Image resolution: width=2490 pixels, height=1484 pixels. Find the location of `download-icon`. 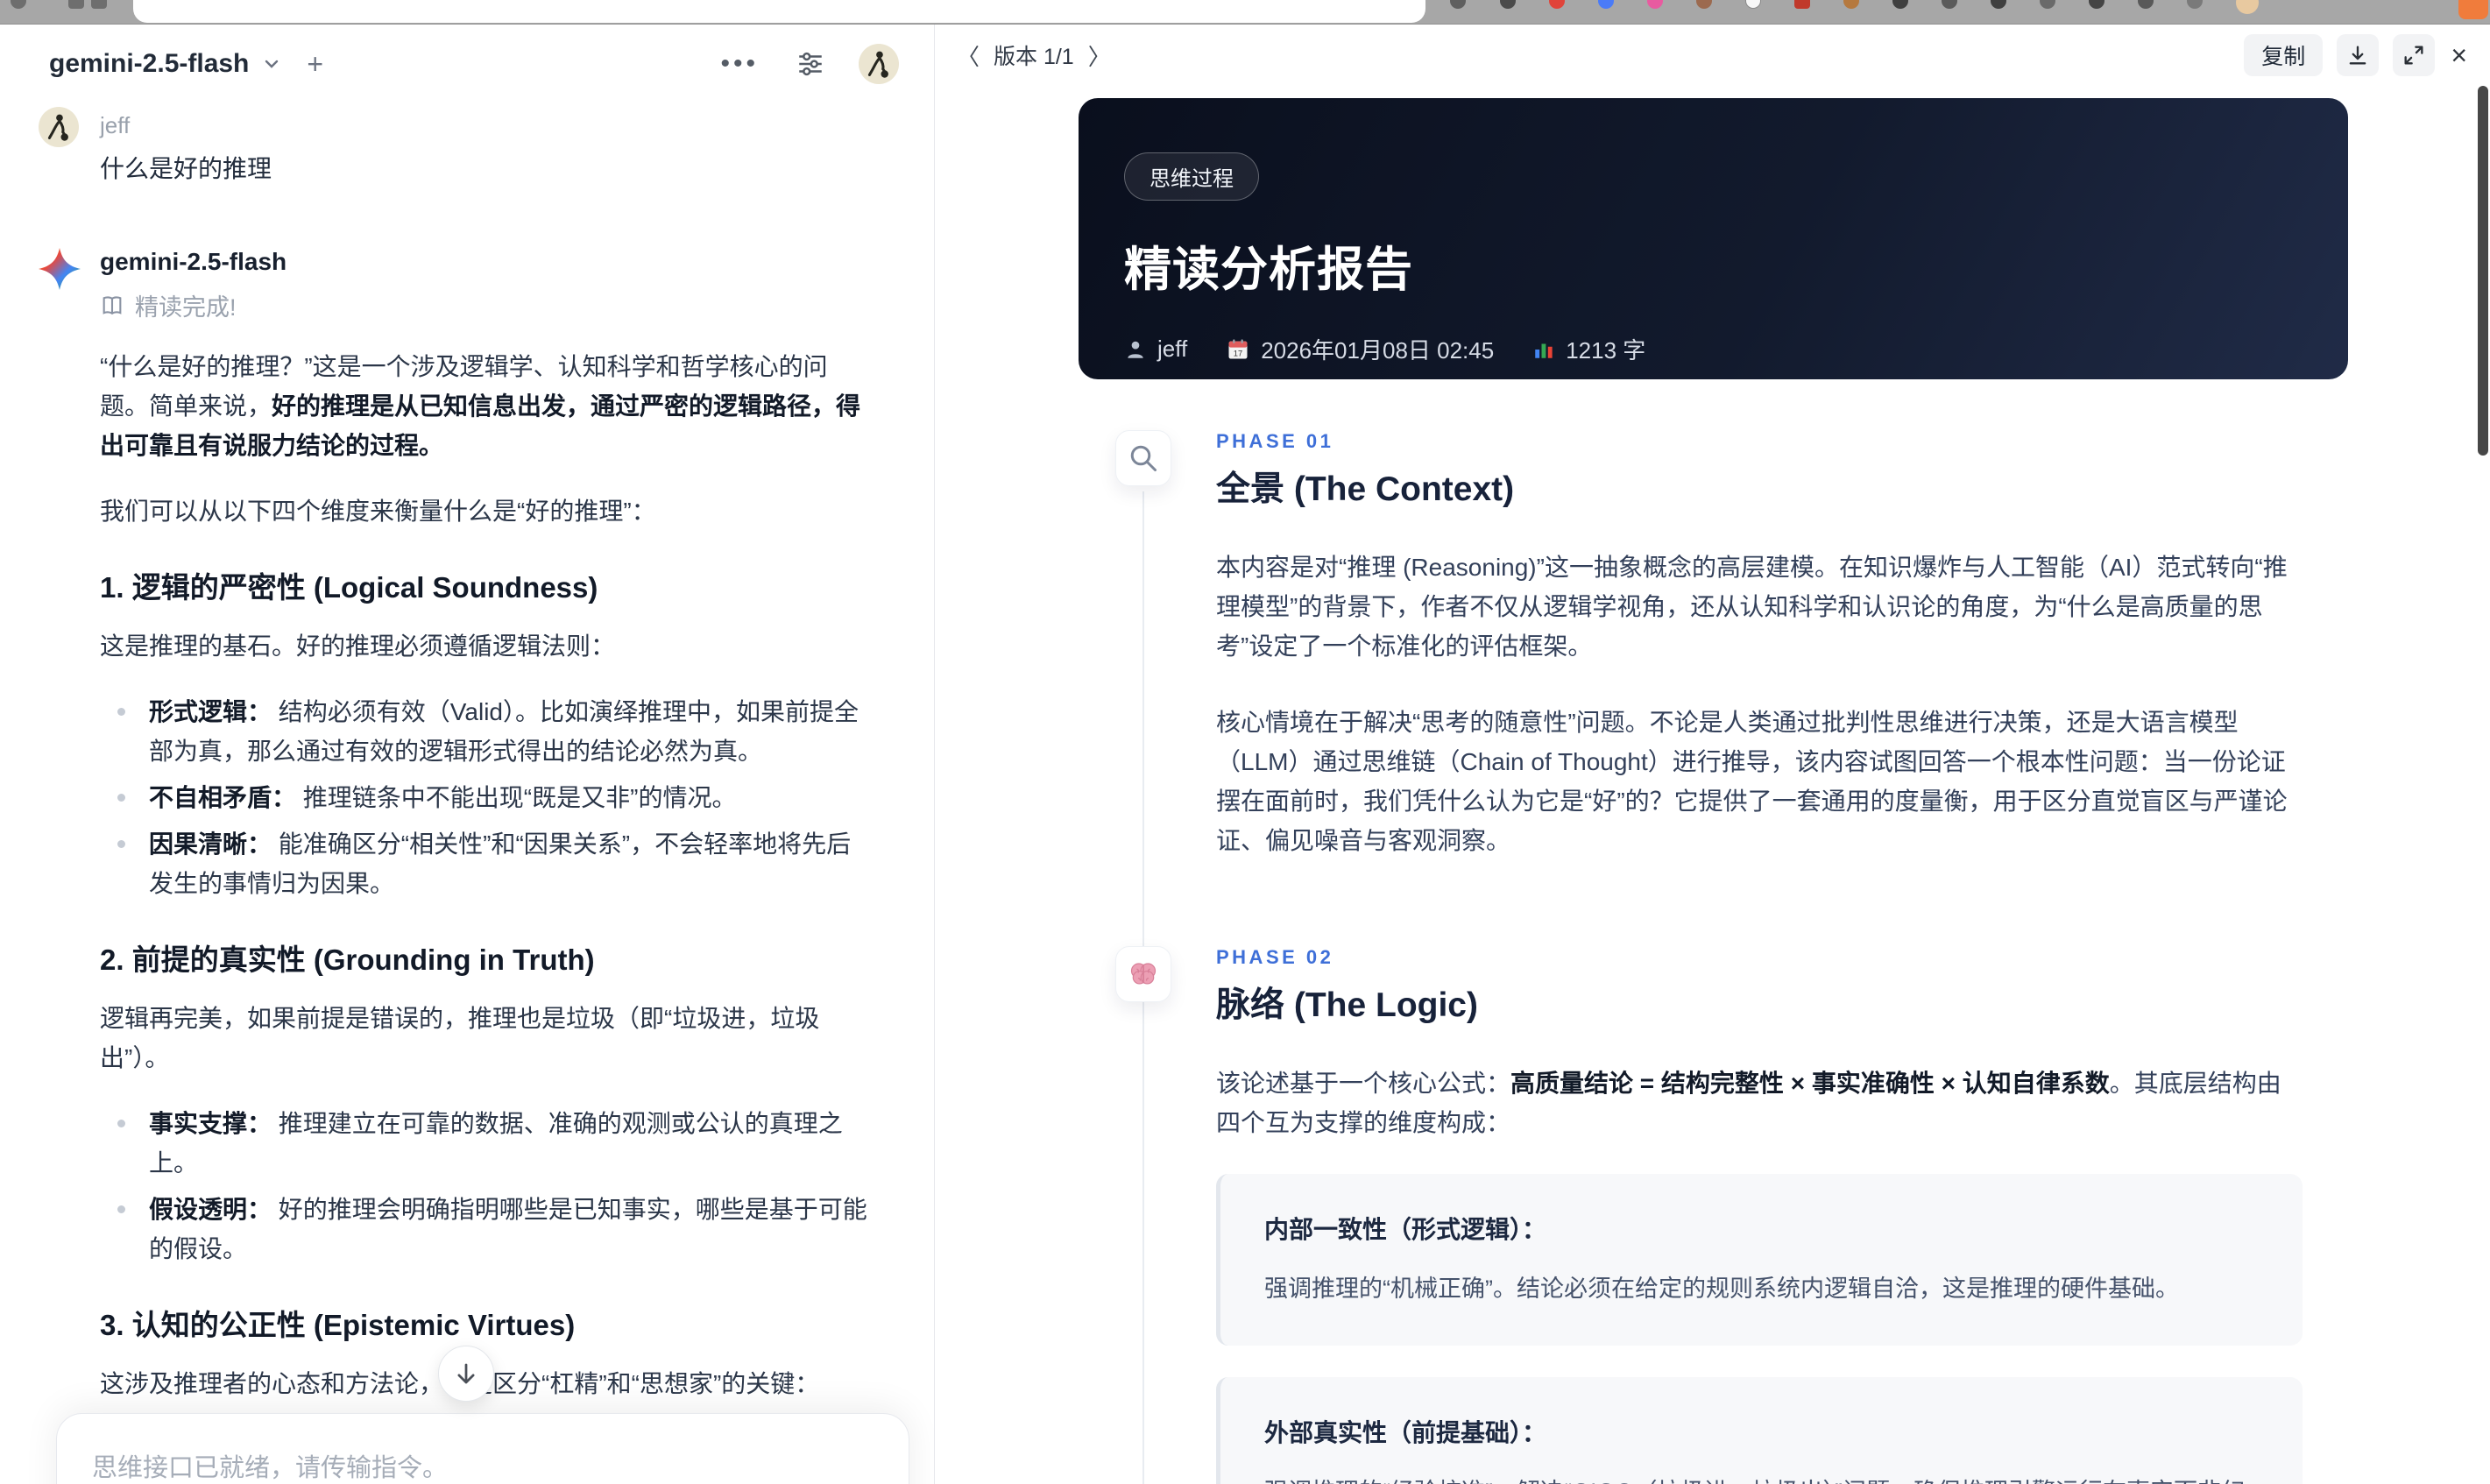

download-icon is located at coordinates (2357, 56).